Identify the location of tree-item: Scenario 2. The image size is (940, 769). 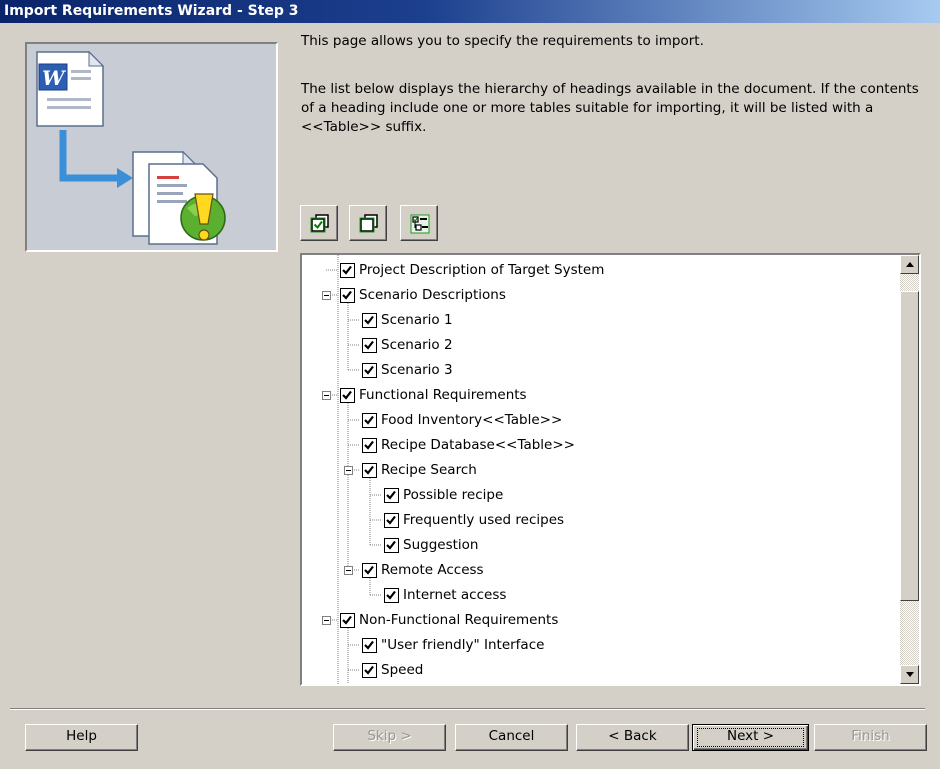
(407, 345).